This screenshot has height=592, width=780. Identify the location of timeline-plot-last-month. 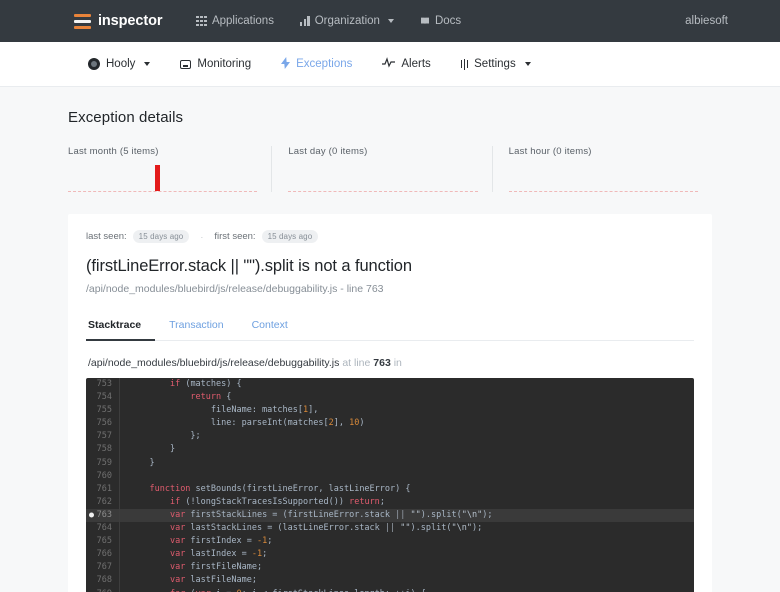
(163, 177).